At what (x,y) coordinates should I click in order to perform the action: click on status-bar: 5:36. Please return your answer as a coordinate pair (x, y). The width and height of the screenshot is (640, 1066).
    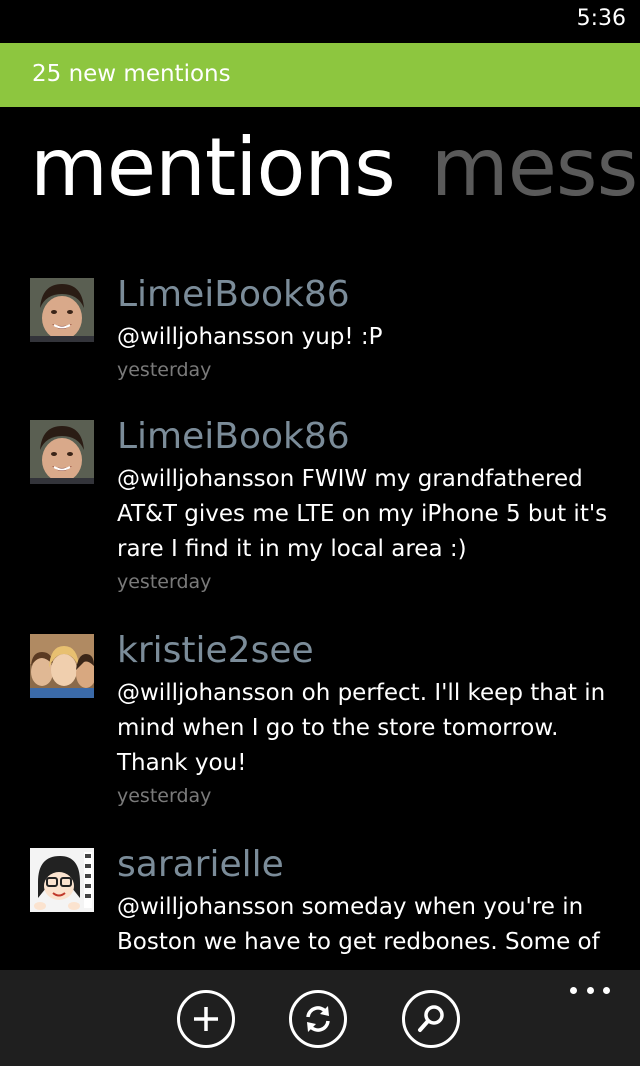
    Looking at the image, I should click on (320, 21).